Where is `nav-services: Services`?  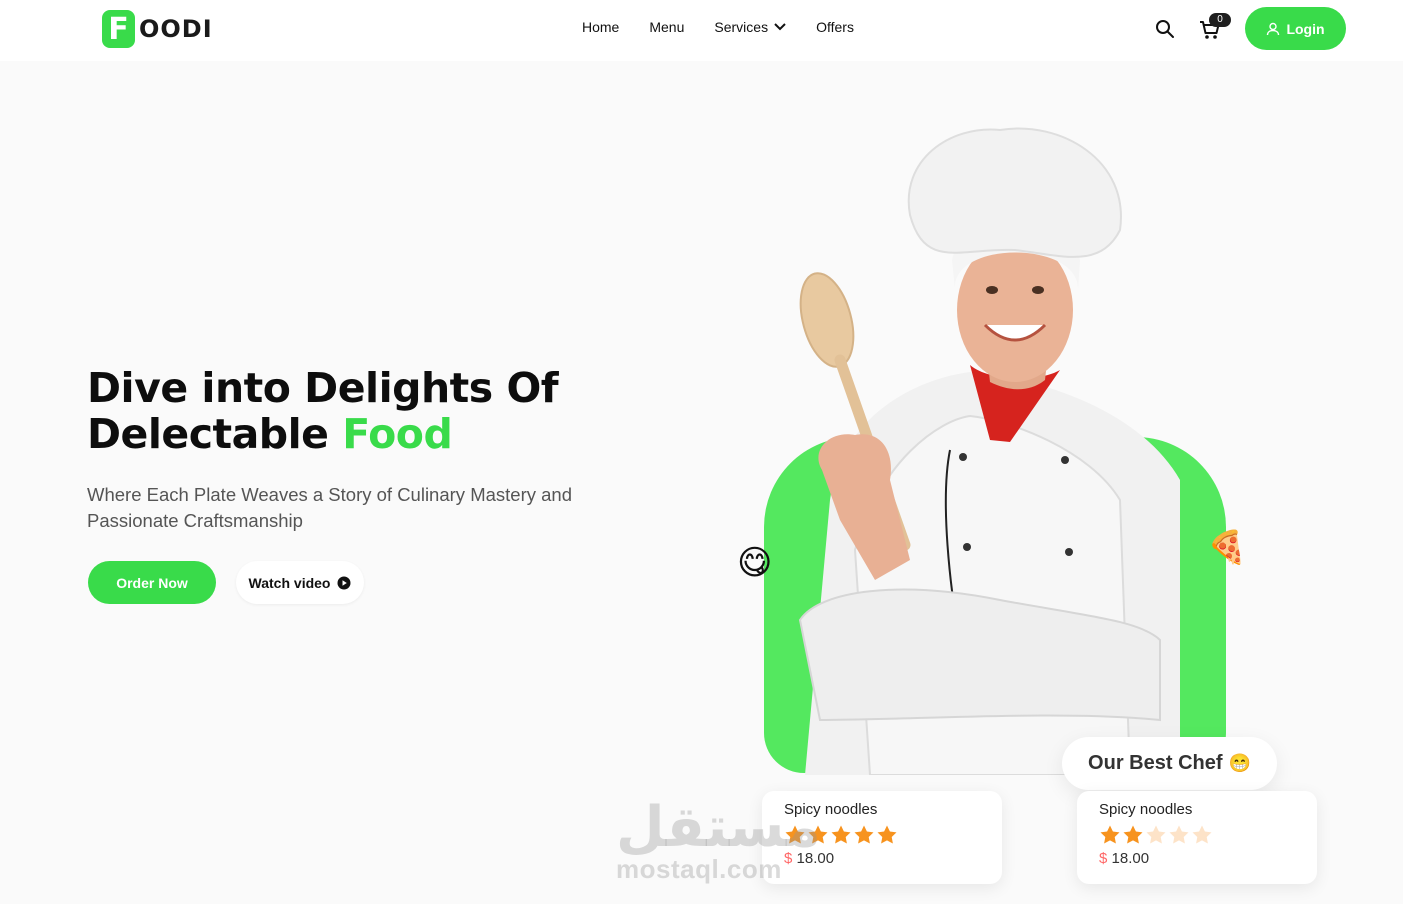 nav-services: Services is located at coordinates (750, 27).